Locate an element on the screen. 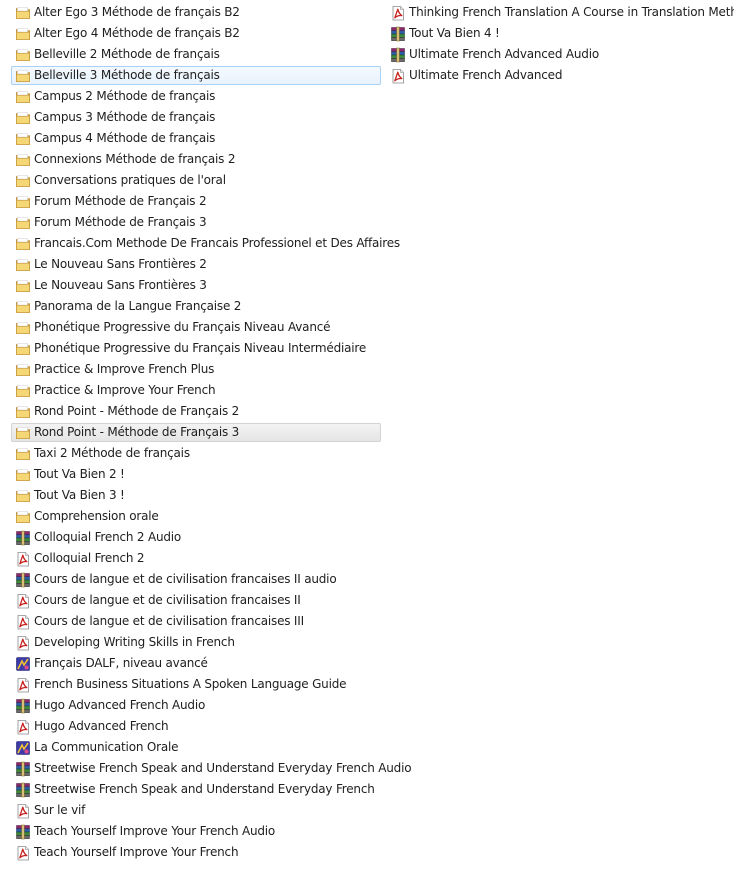  file-list-item: Connexions Méthode de français 2 is located at coordinates (196, 159).